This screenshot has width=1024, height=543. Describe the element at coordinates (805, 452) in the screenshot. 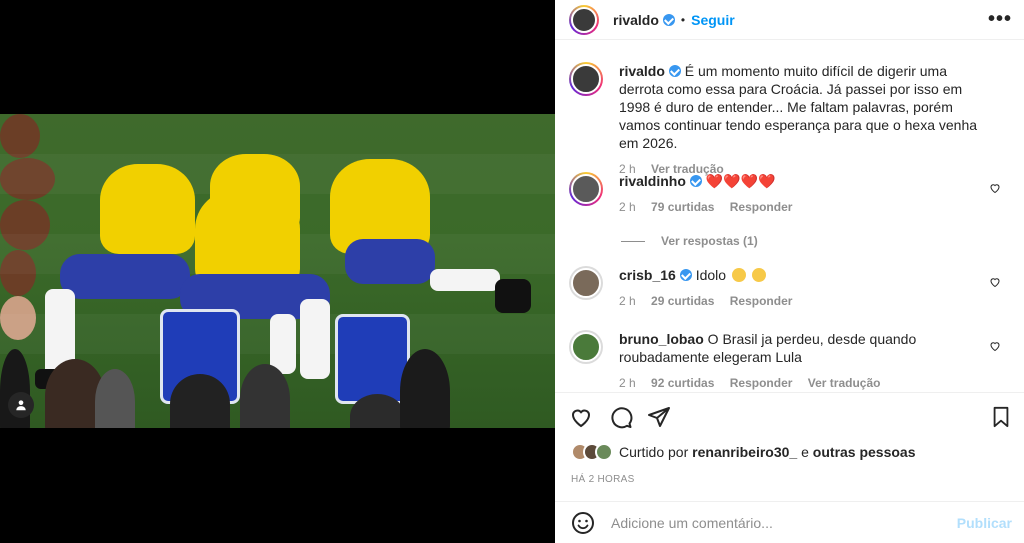

I see `liked-by-conj: e` at that location.